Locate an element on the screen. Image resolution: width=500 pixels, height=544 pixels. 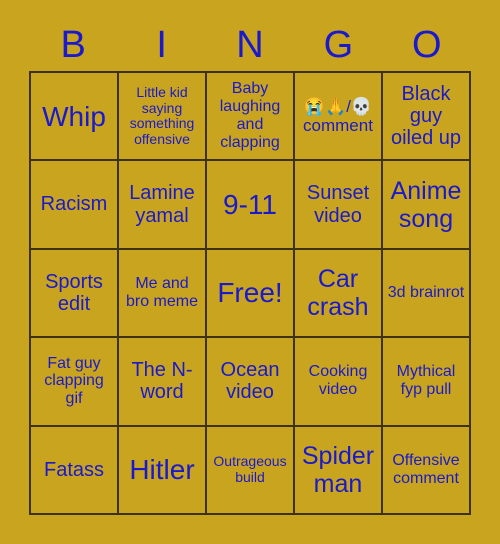
bingo-cell-r3c3: Free! is located at coordinates (251, 294).